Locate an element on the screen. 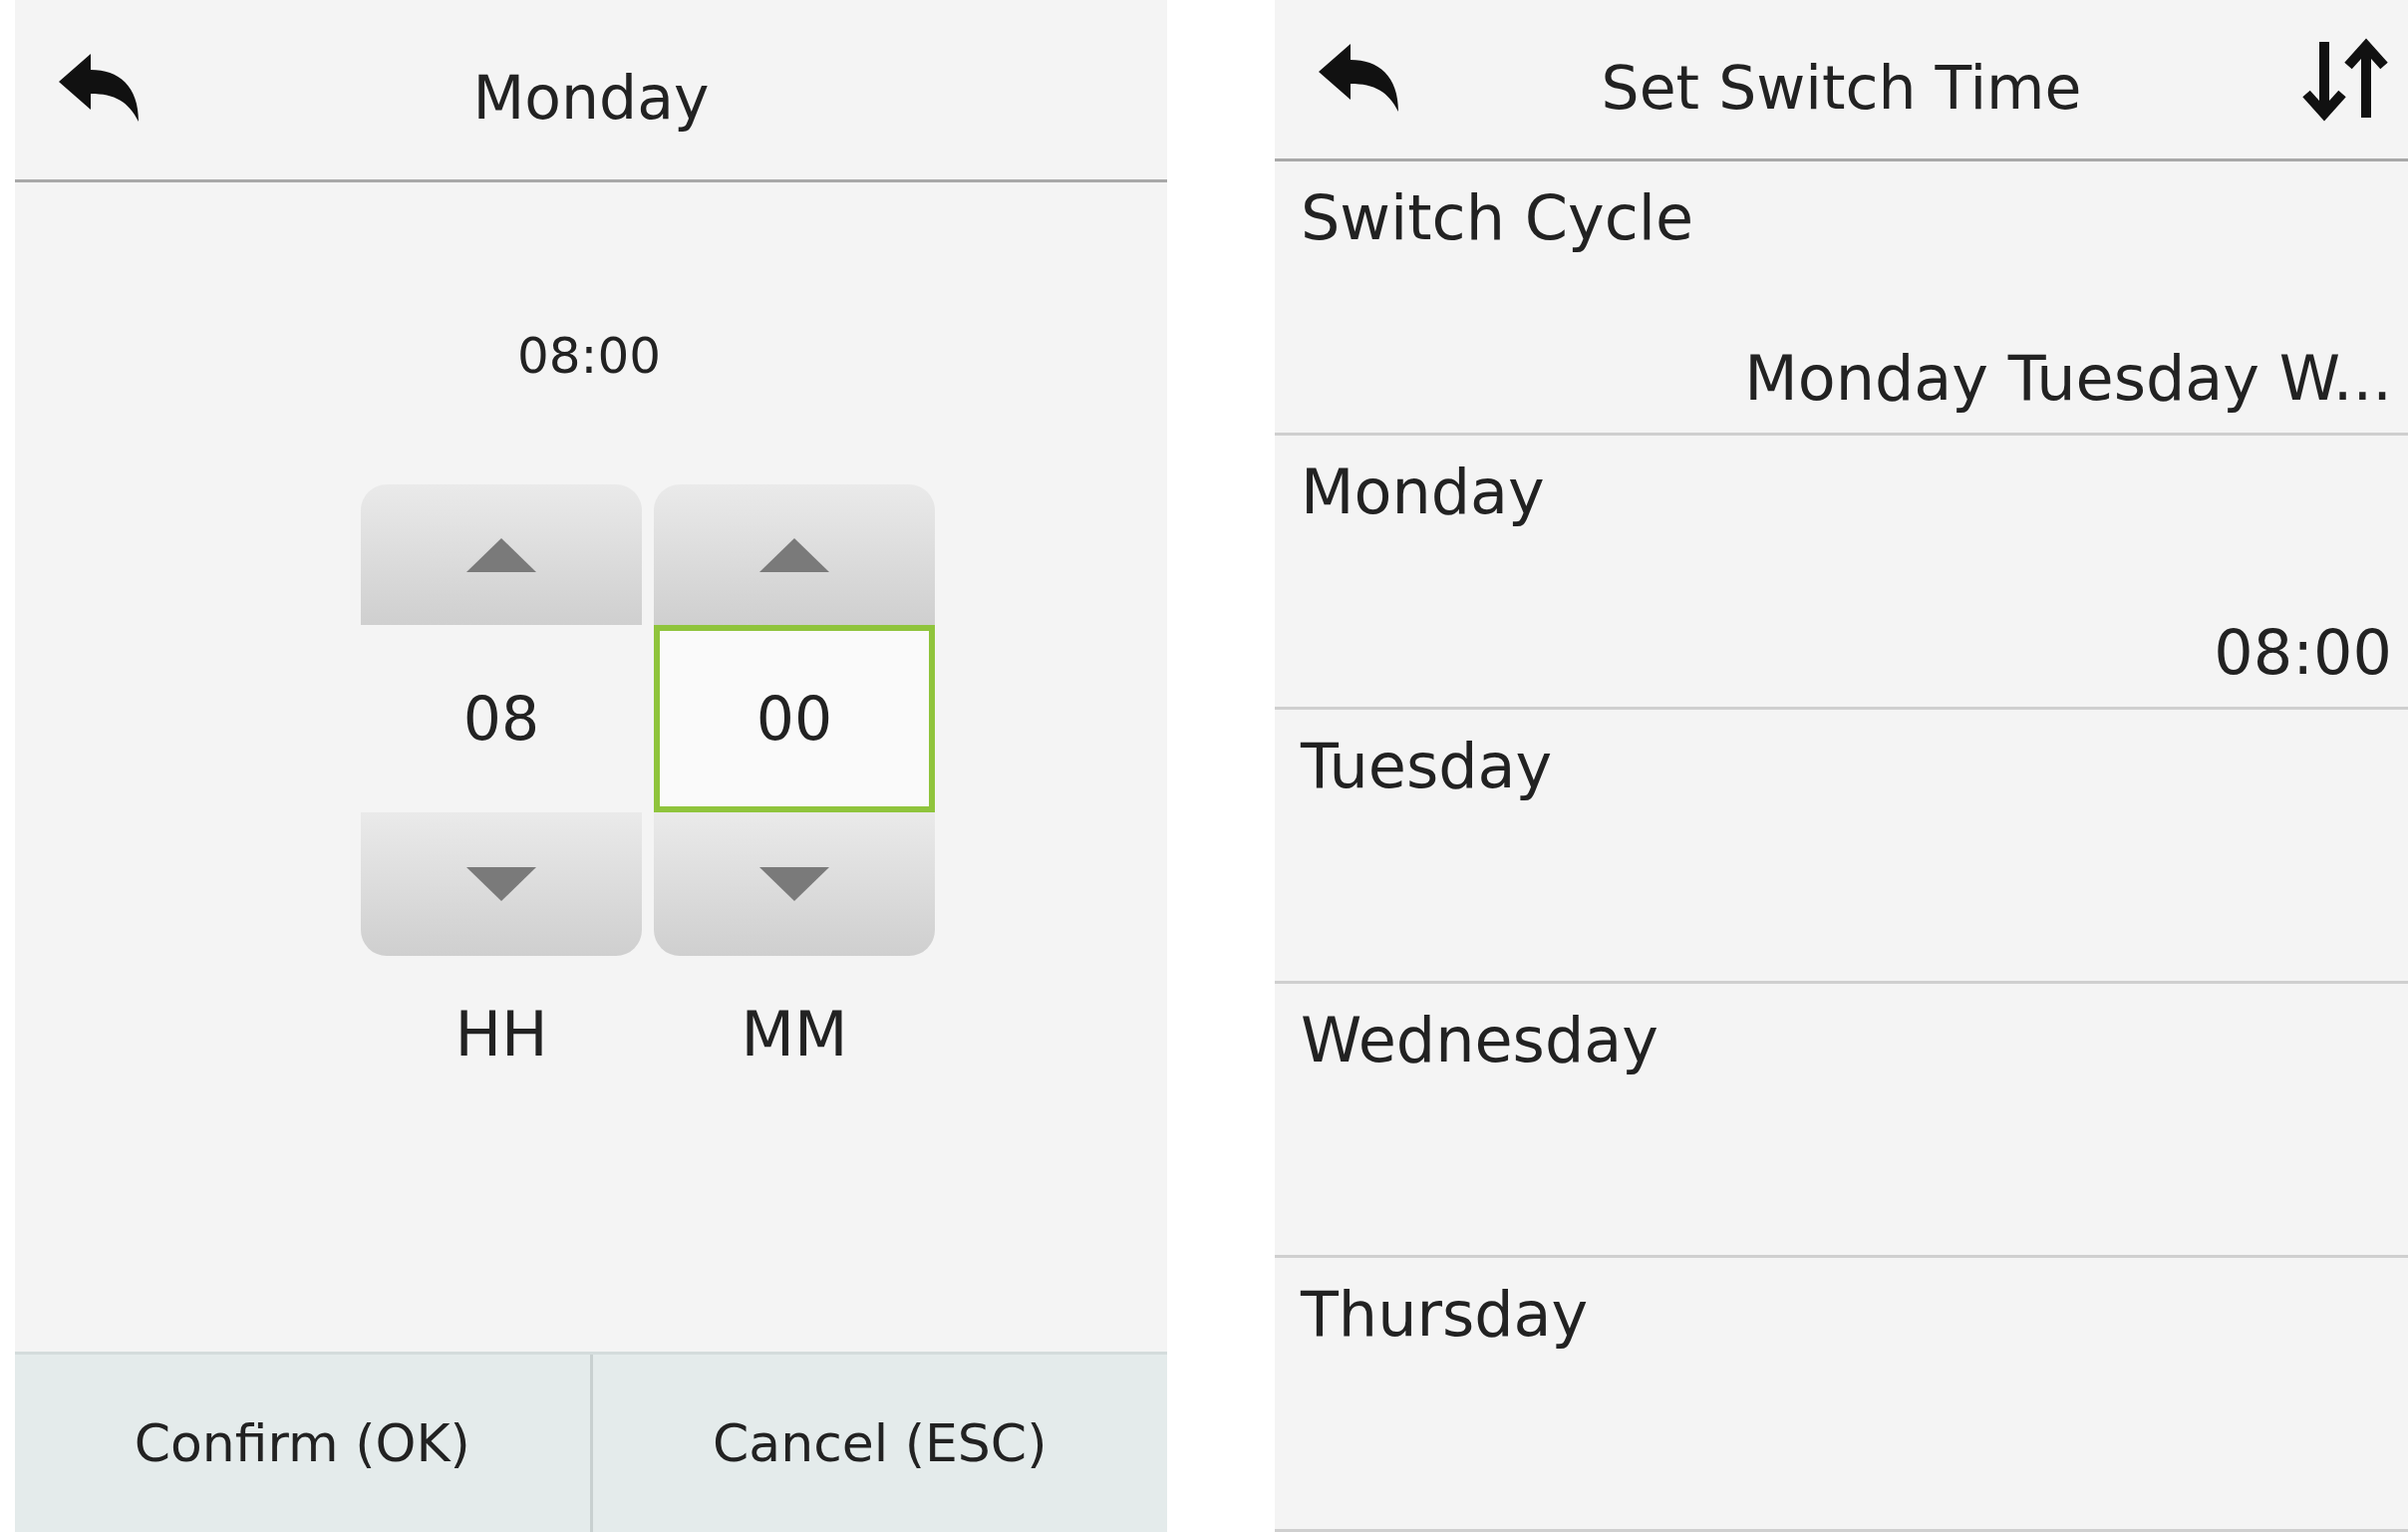 Image resolution: width=2408 pixels, height=1532 pixels. screen-title: Monday is located at coordinates (591, 98).